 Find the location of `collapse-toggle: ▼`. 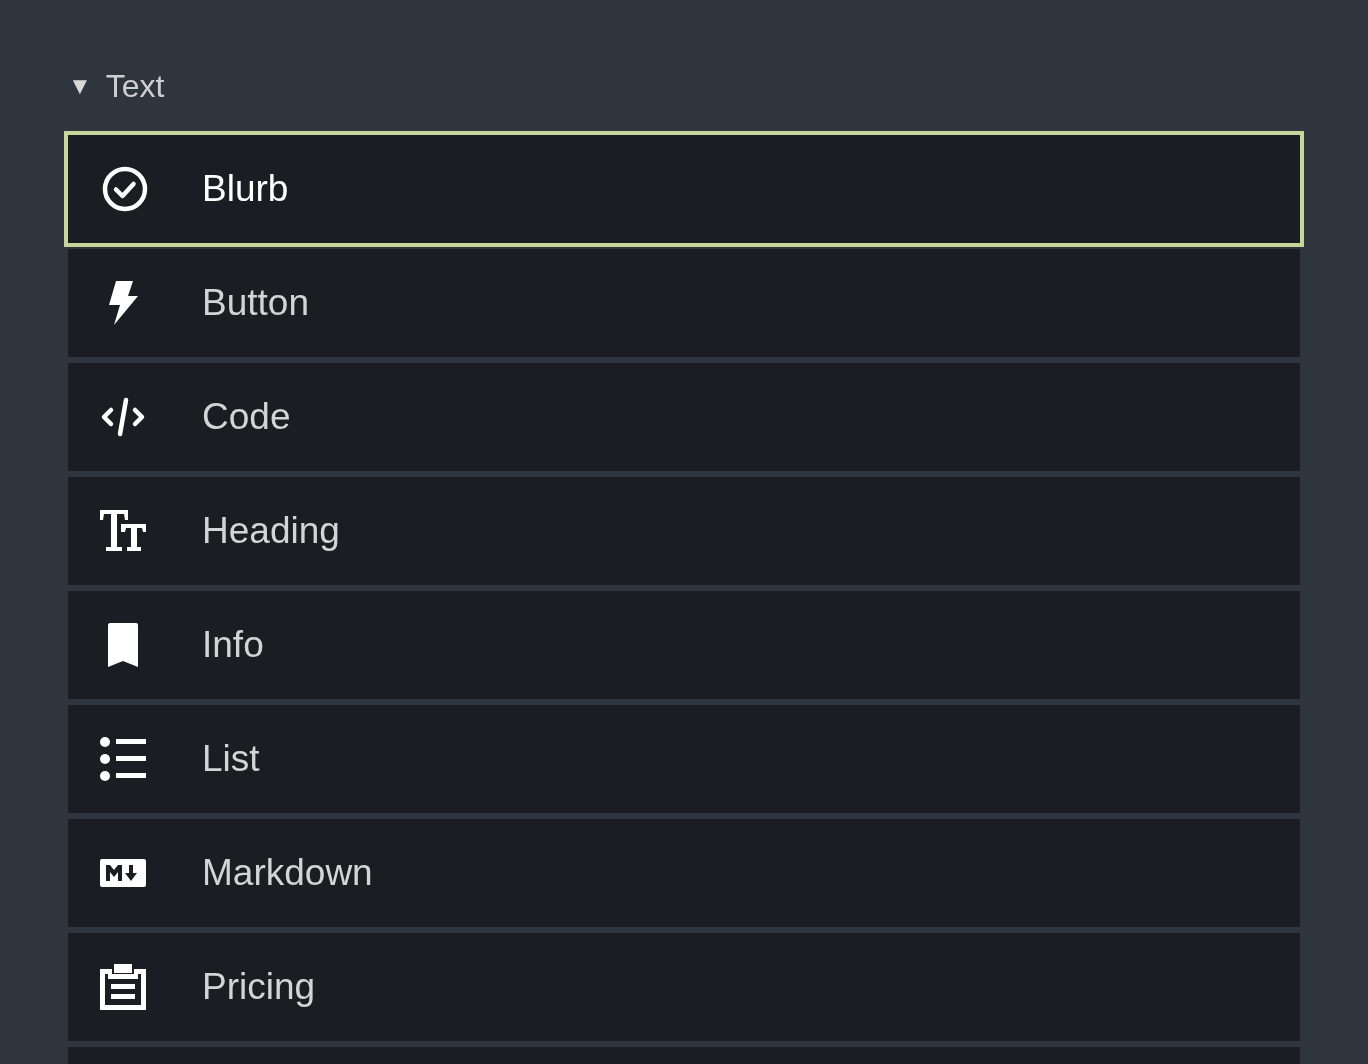

collapse-toggle: ▼ is located at coordinates (80, 86).